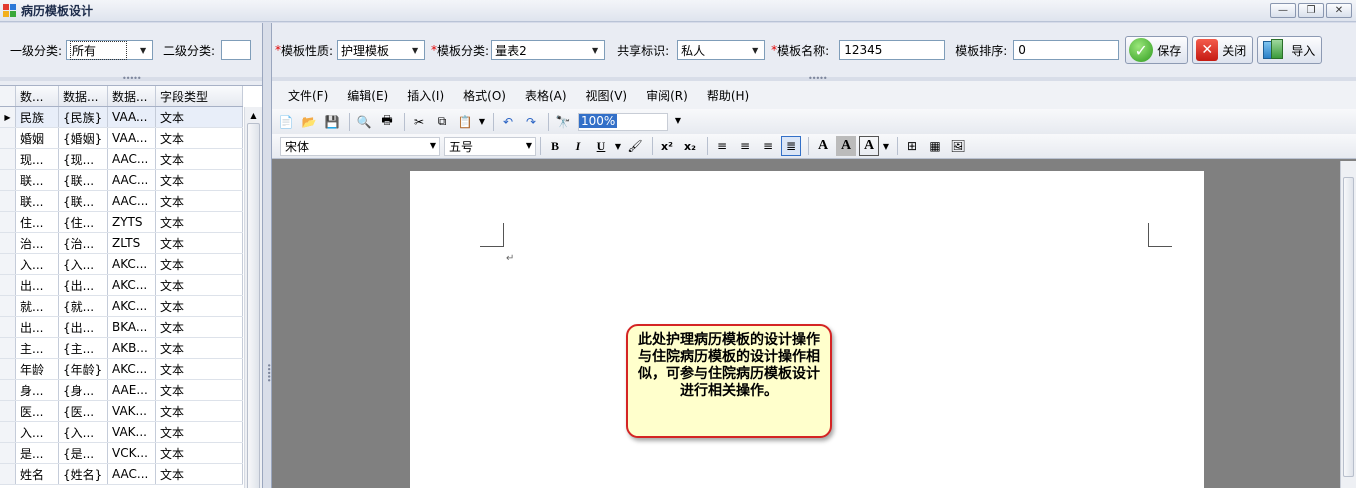 This screenshot has width=1356, height=488. I want to click on table-row: 医... {医... VAK... 文本, so click(121, 411).